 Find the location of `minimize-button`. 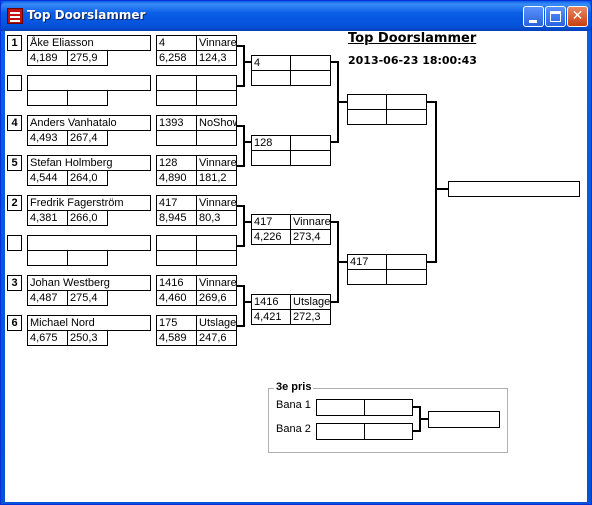

minimize-button is located at coordinates (533, 16).